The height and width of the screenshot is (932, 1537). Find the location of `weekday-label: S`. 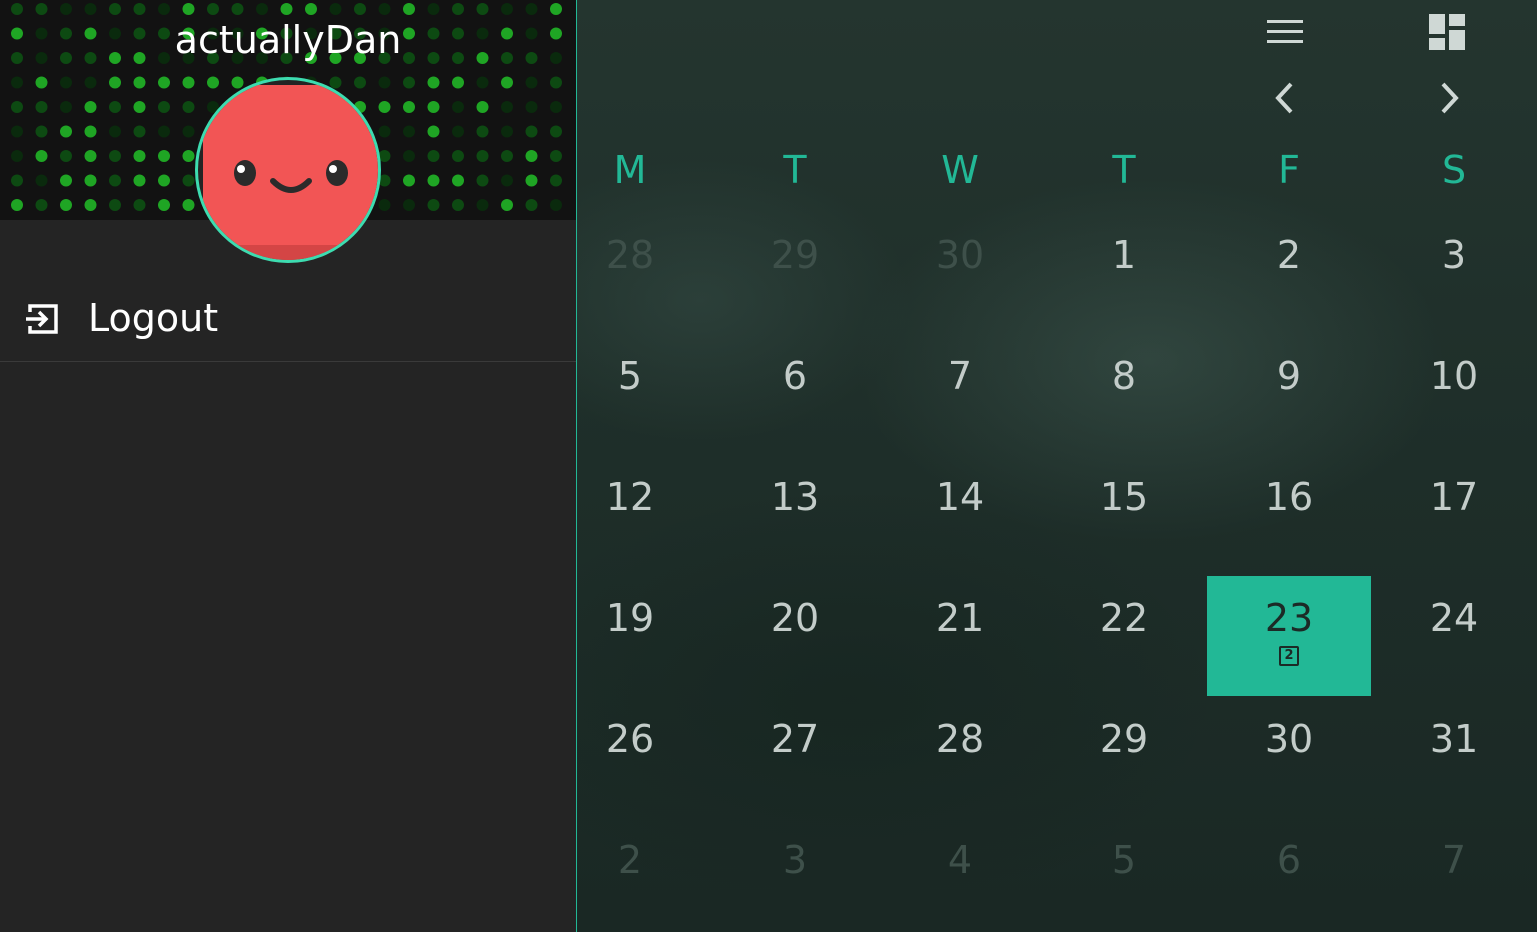

weekday-label: S is located at coordinates (1454, 170).